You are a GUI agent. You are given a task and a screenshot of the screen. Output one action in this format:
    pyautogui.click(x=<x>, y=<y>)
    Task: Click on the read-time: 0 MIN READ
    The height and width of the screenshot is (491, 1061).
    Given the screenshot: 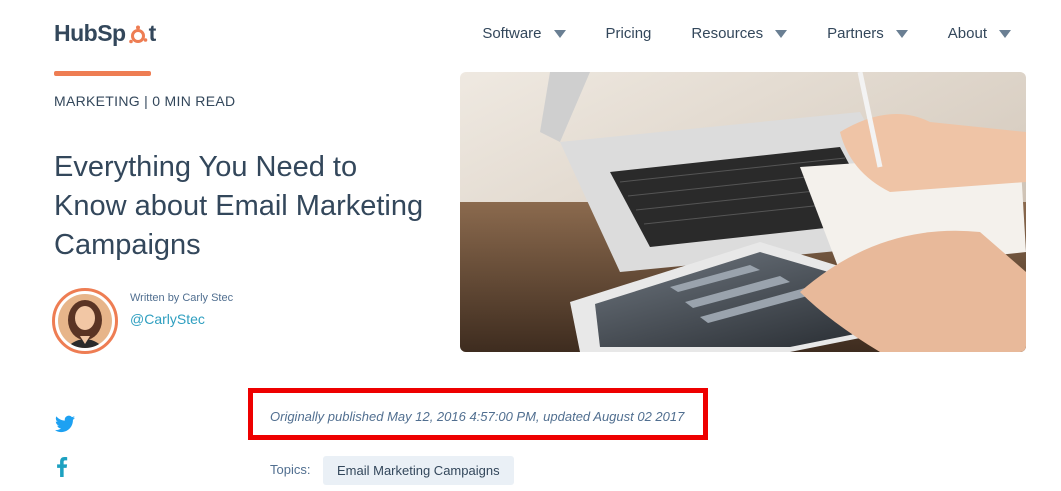 What is the action you would take?
    pyautogui.click(x=194, y=101)
    